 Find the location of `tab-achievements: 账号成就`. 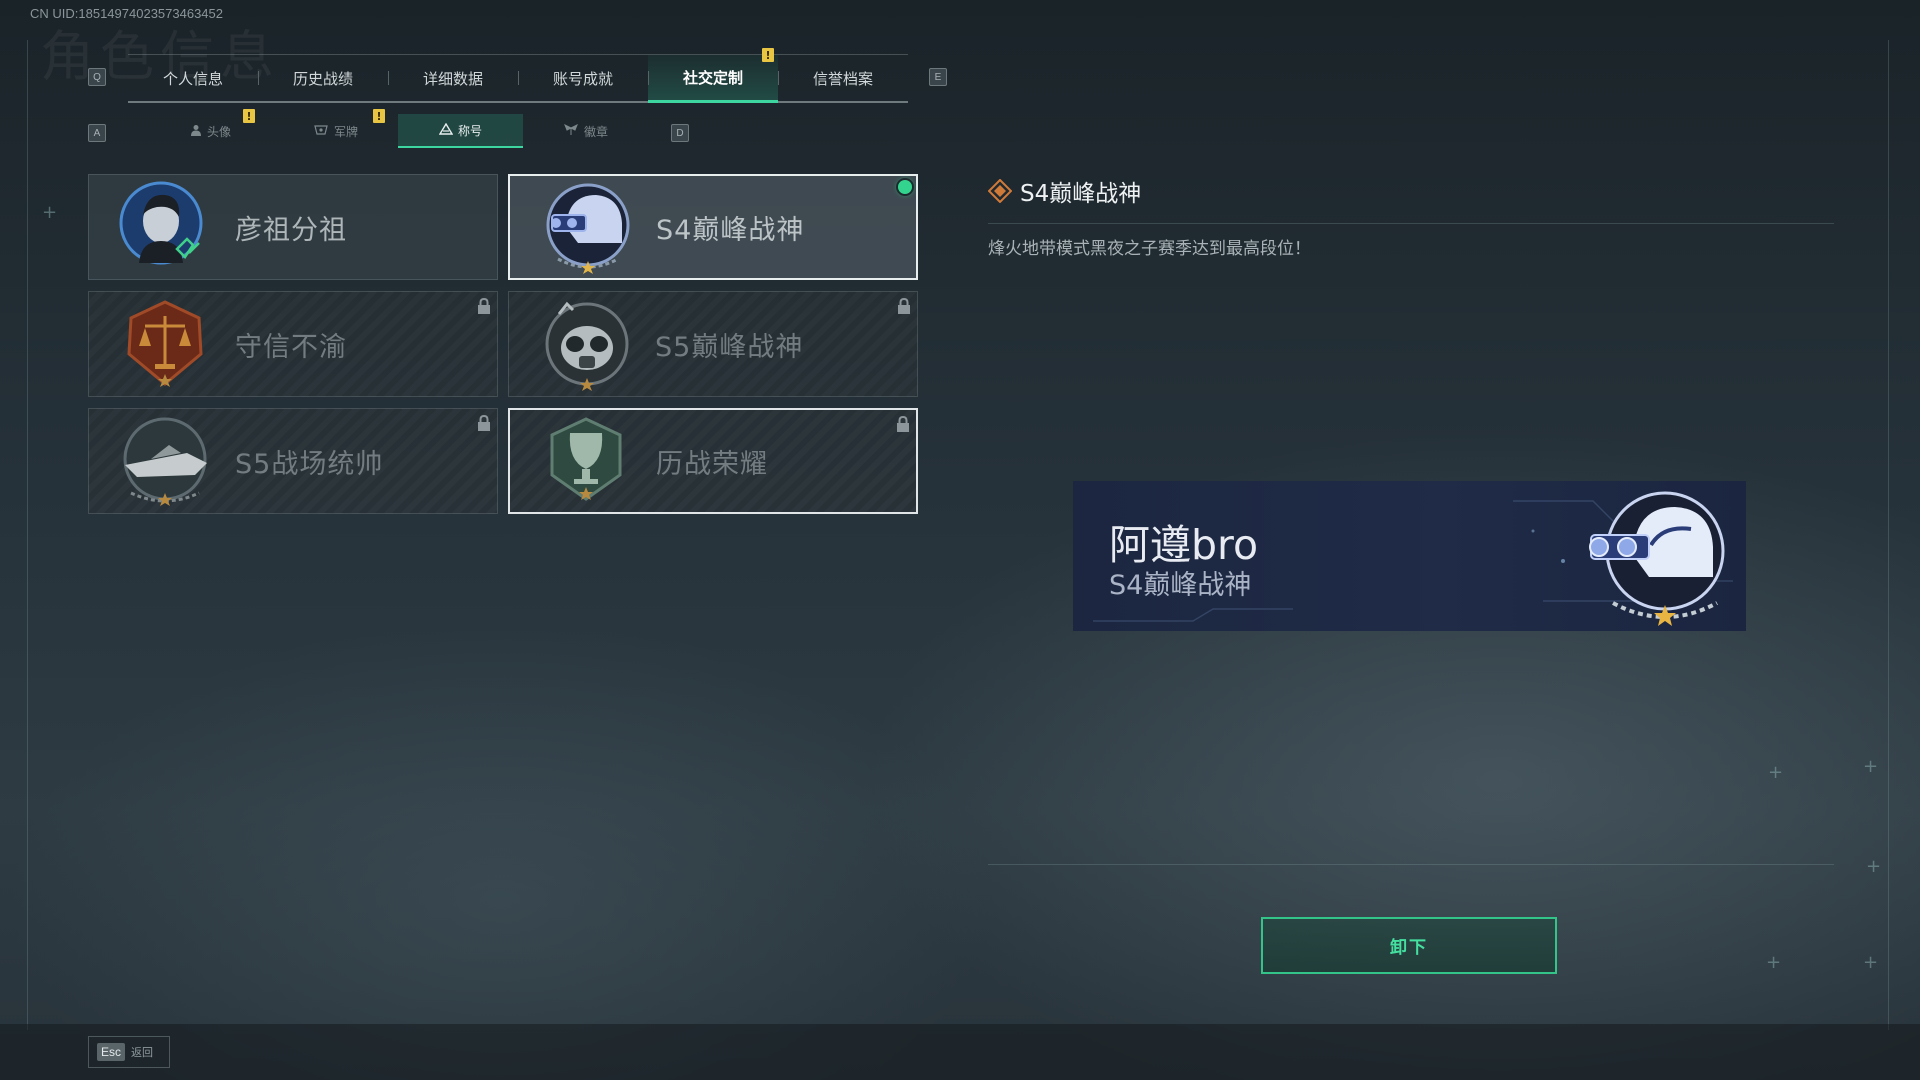

tab-achievements: 账号成就 is located at coordinates (583, 78).